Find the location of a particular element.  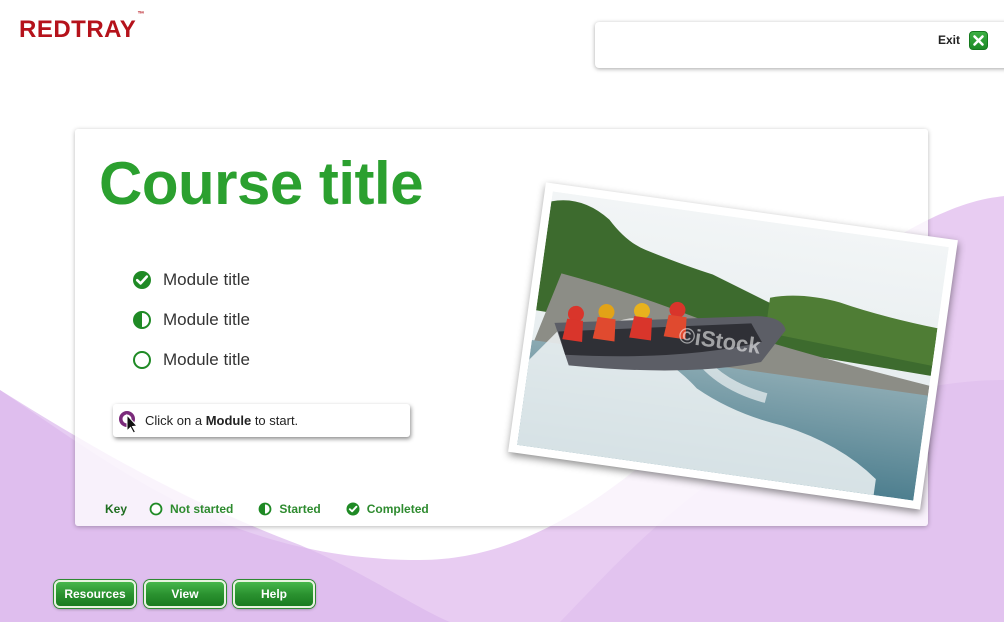

pointer-icon is located at coordinates (129, 422).